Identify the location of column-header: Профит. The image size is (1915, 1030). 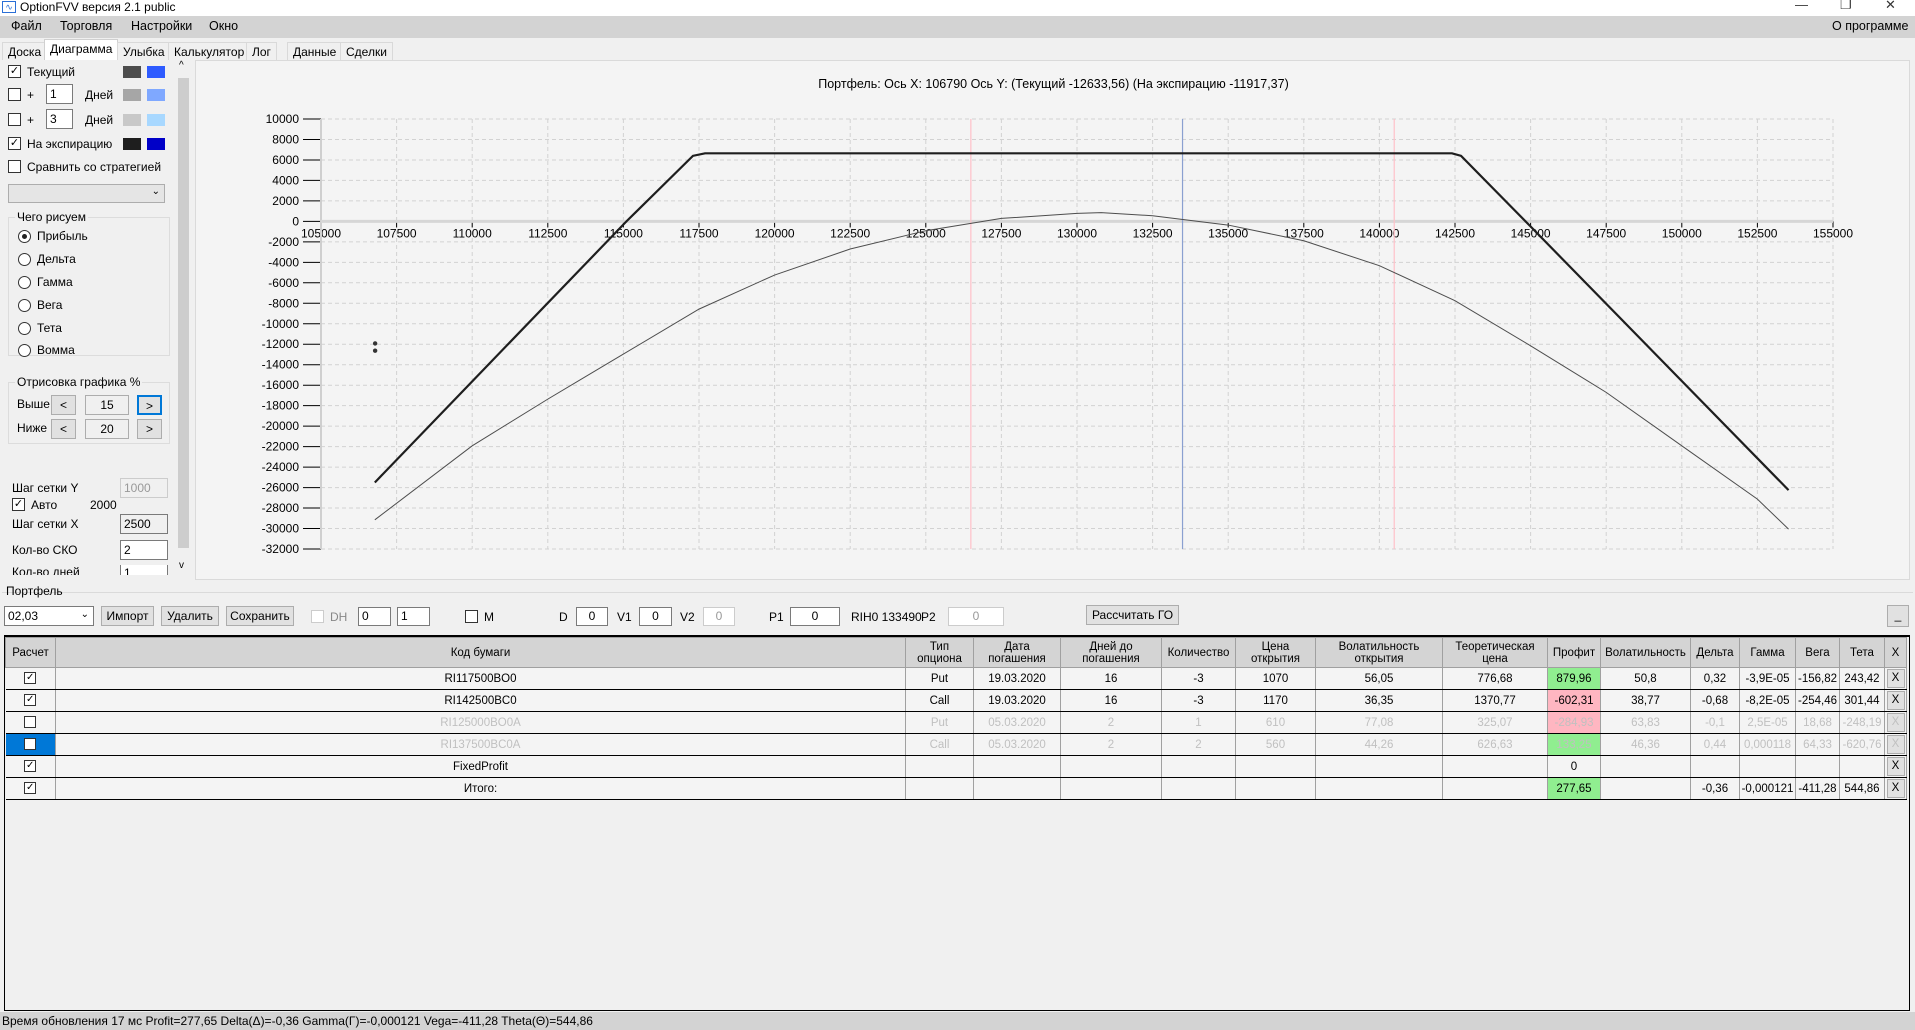
(1574, 652).